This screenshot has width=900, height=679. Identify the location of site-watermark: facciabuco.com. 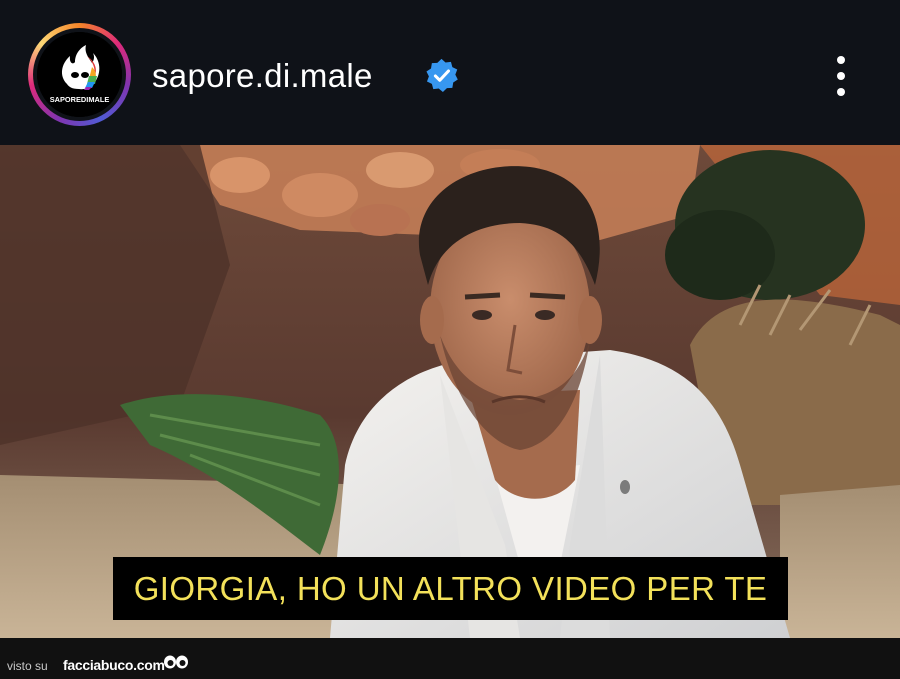
(114, 665).